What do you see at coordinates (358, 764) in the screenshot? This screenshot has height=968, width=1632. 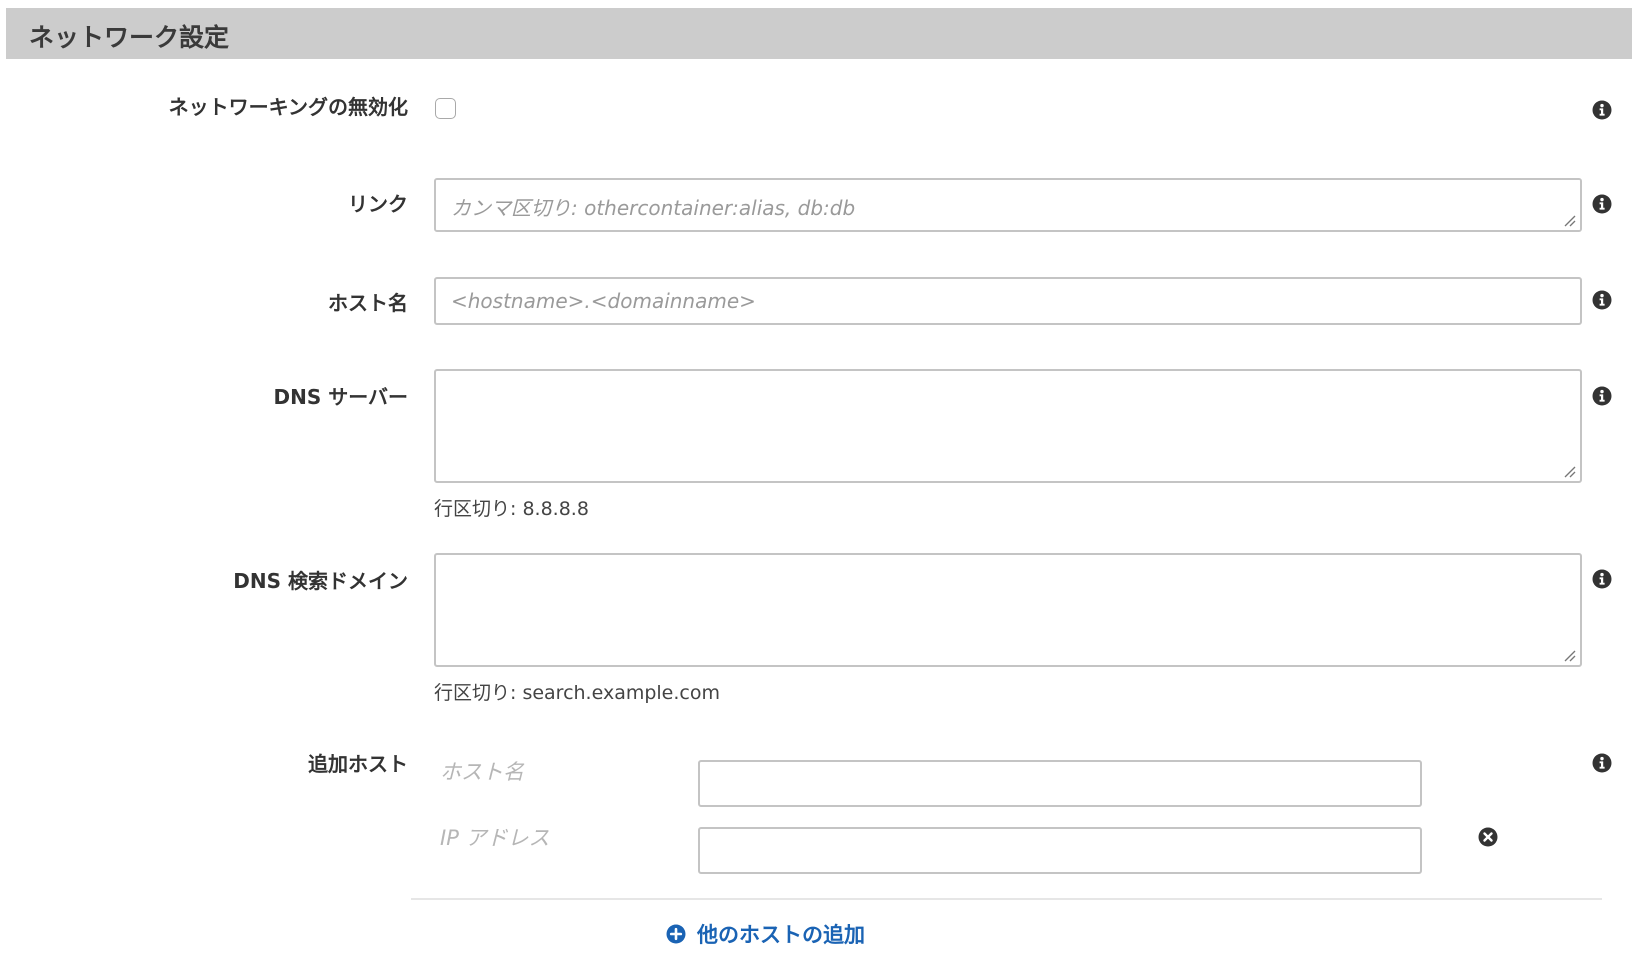 I see `extra-hosts-label: 追加ホスト` at bounding box center [358, 764].